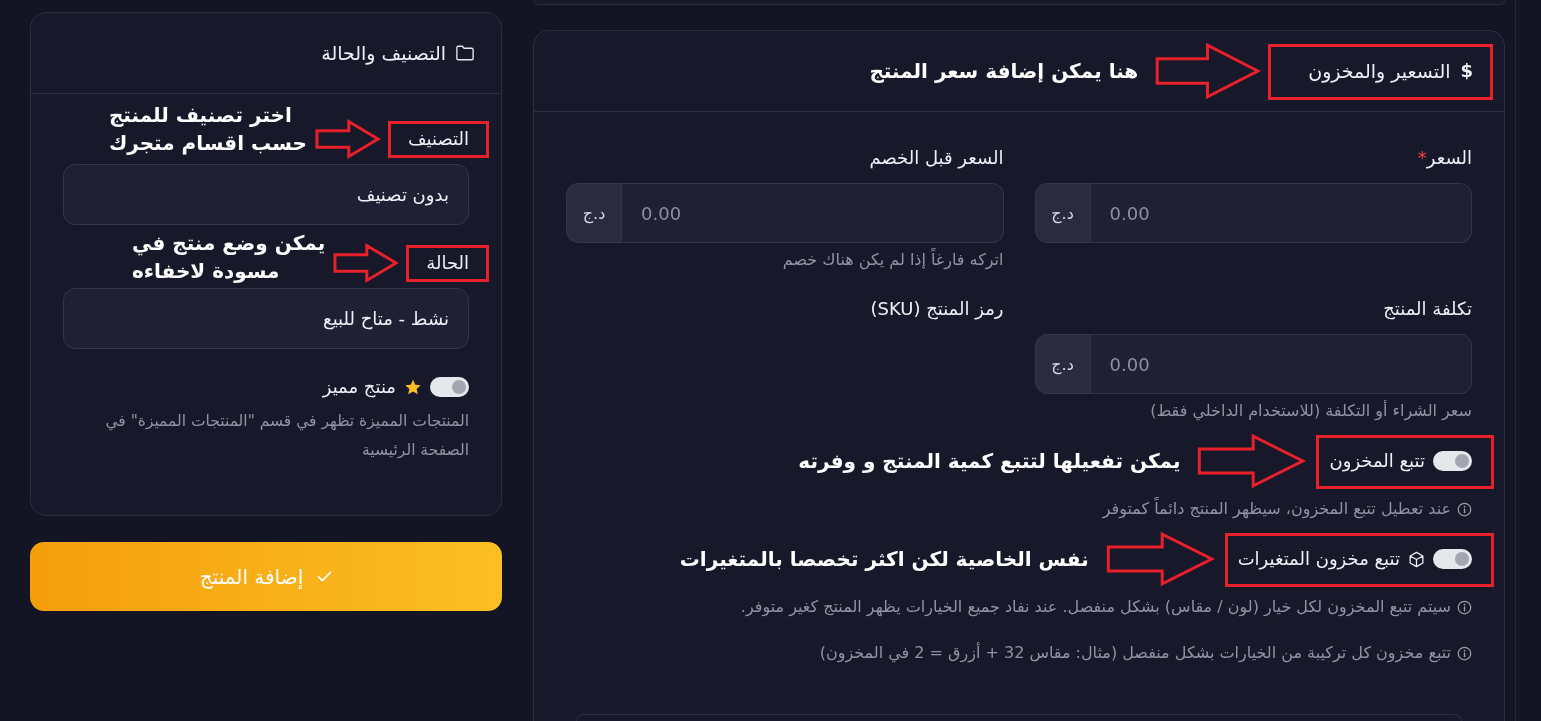 The height and width of the screenshot is (721, 1541). I want to click on select-field: نشط - متاح للبيع, so click(266, 318).